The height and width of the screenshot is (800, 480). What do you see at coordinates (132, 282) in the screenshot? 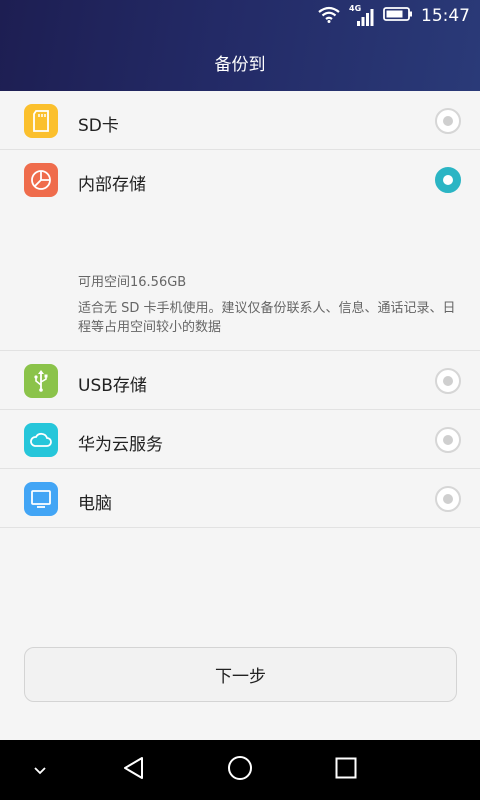
I see `available-space-text: 可用空间16.56GB` at bounding box center [132, 282].